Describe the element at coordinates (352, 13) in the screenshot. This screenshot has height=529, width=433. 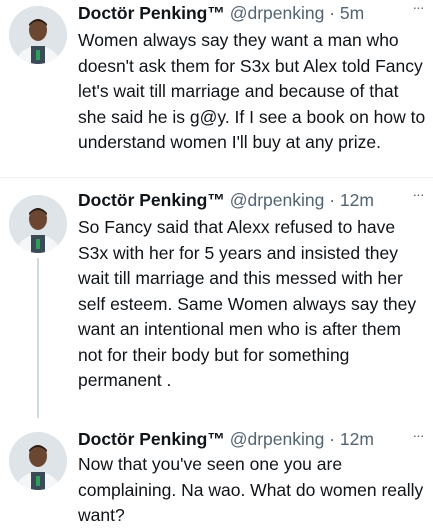
I see `timestamp: 5m` at that location.